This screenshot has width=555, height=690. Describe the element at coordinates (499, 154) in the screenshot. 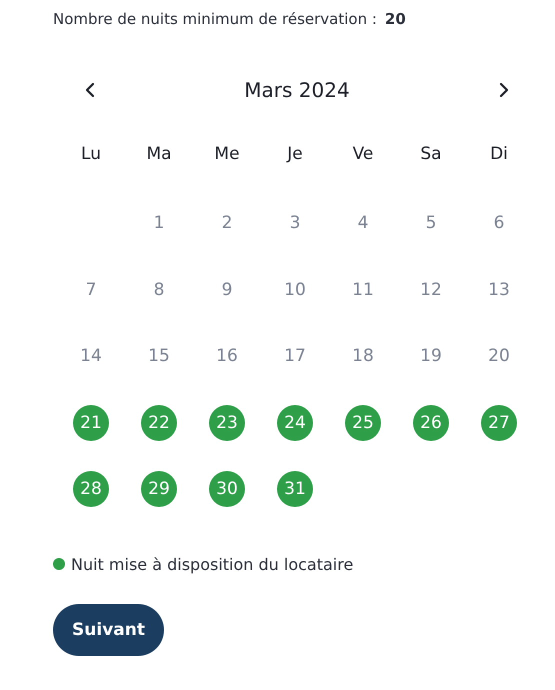

I see `weekday-label: Di` at that location.